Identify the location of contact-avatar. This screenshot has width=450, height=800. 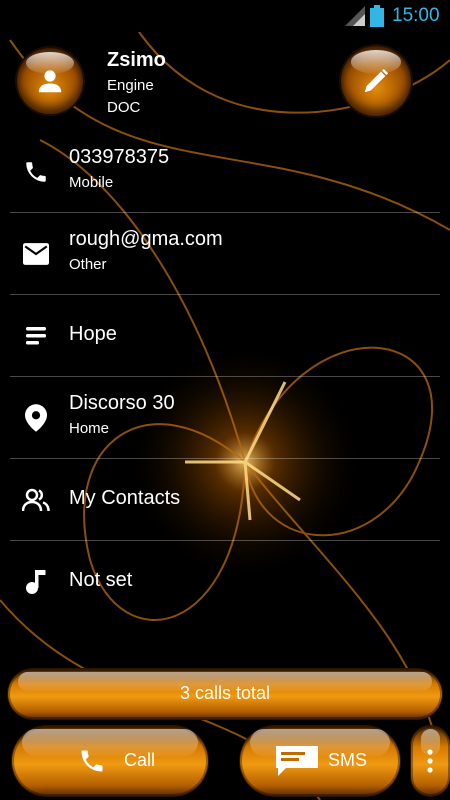
(50, 81).